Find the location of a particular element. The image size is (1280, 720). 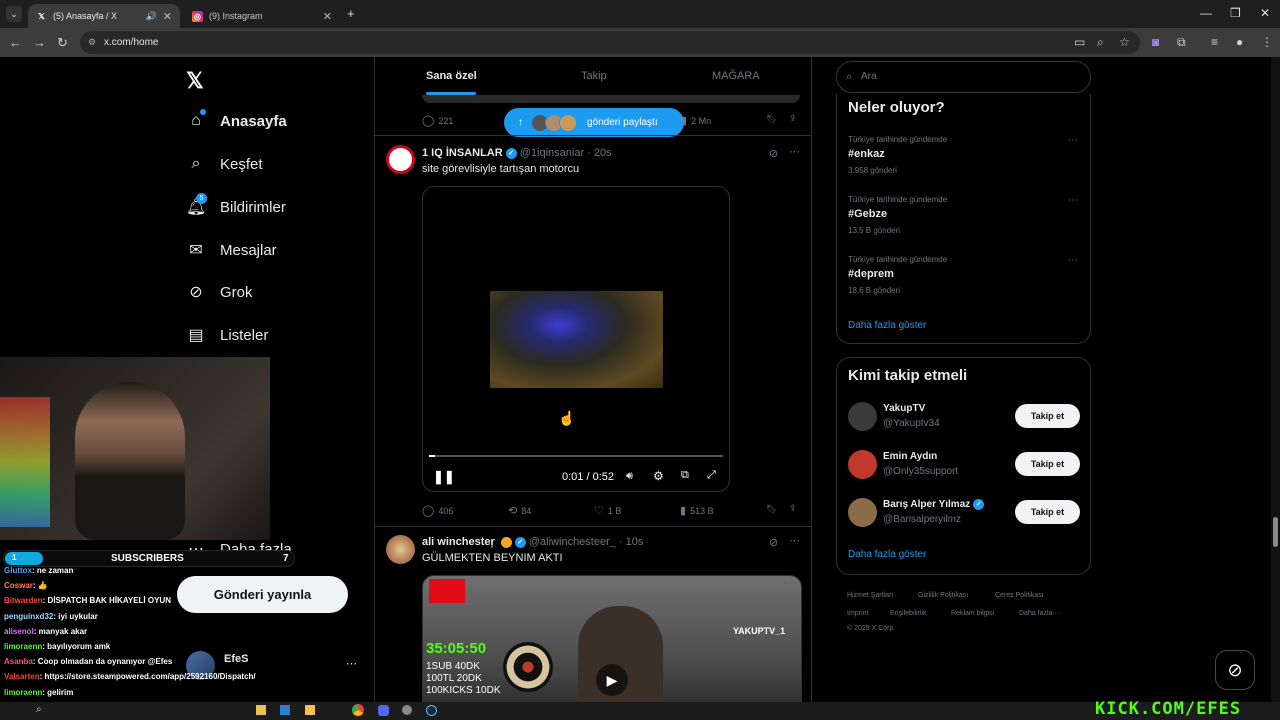

footer-link: Reklam bilgisi is located at coordinates (972, 613).